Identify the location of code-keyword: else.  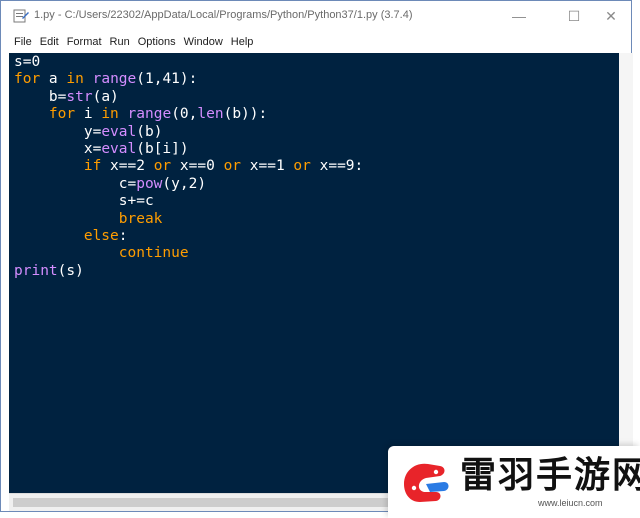
(101, 235).